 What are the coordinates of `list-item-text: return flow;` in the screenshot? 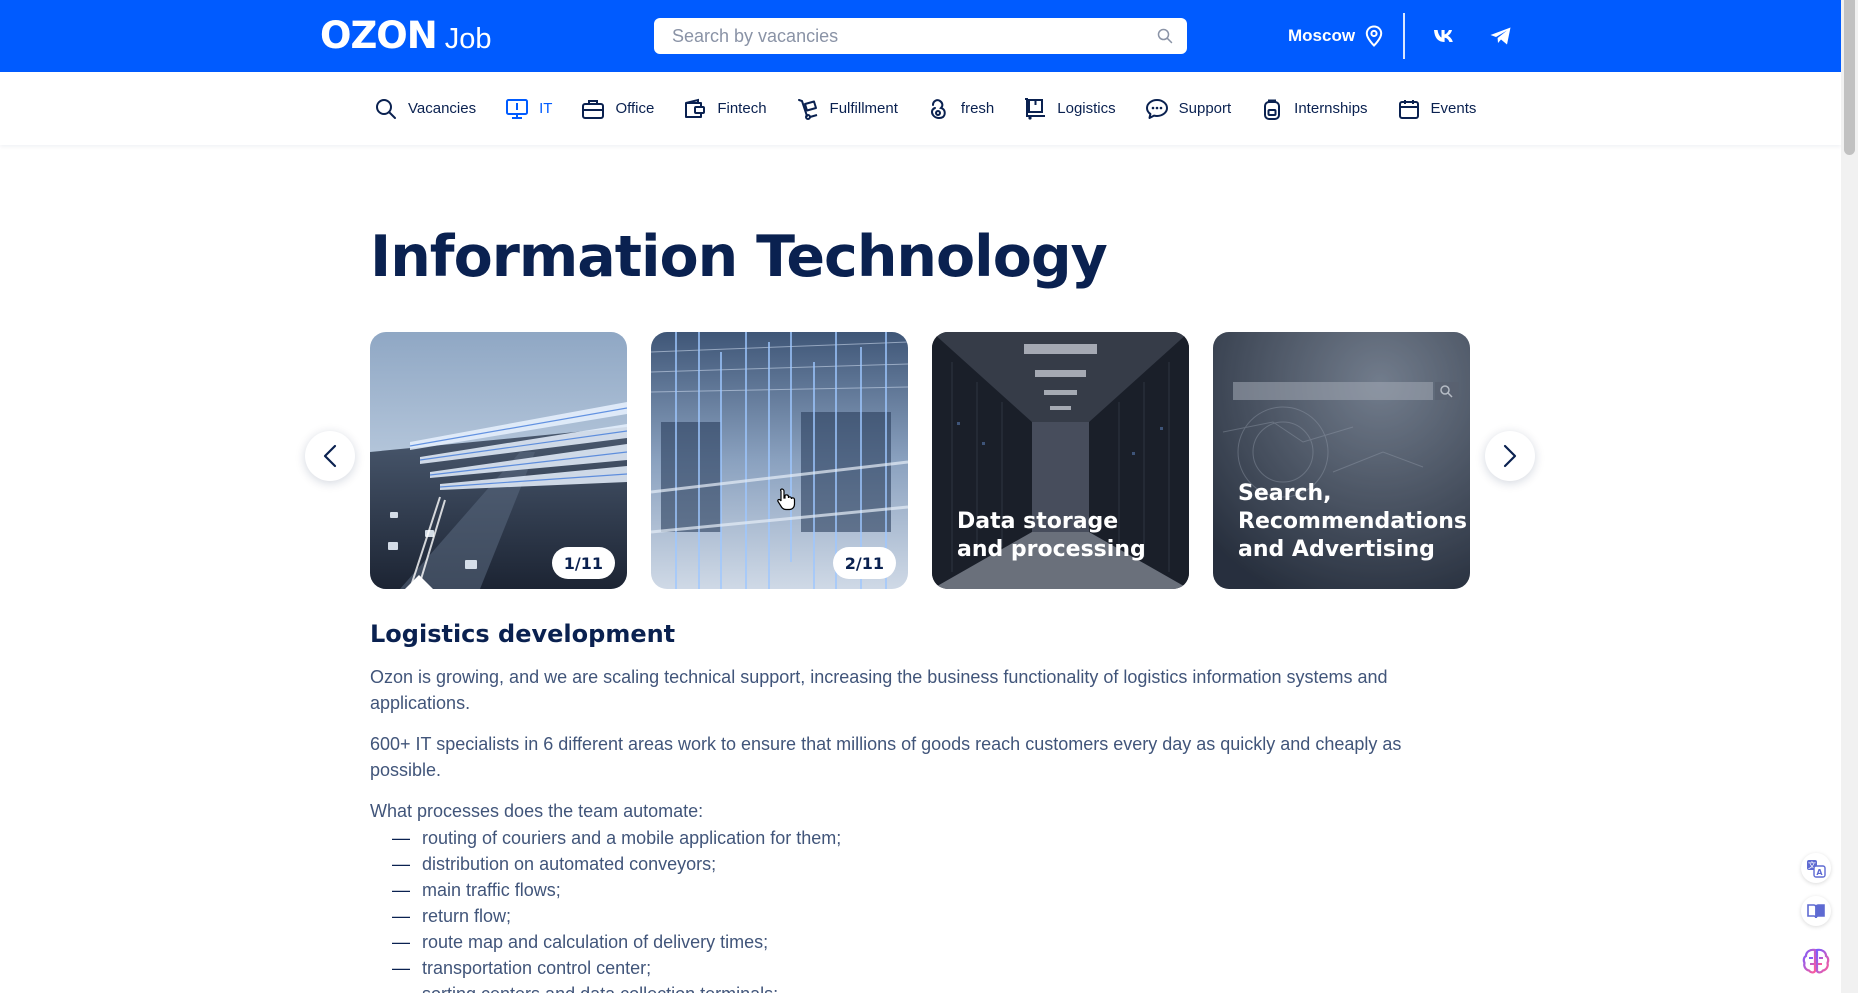 It's located at (467, 916).